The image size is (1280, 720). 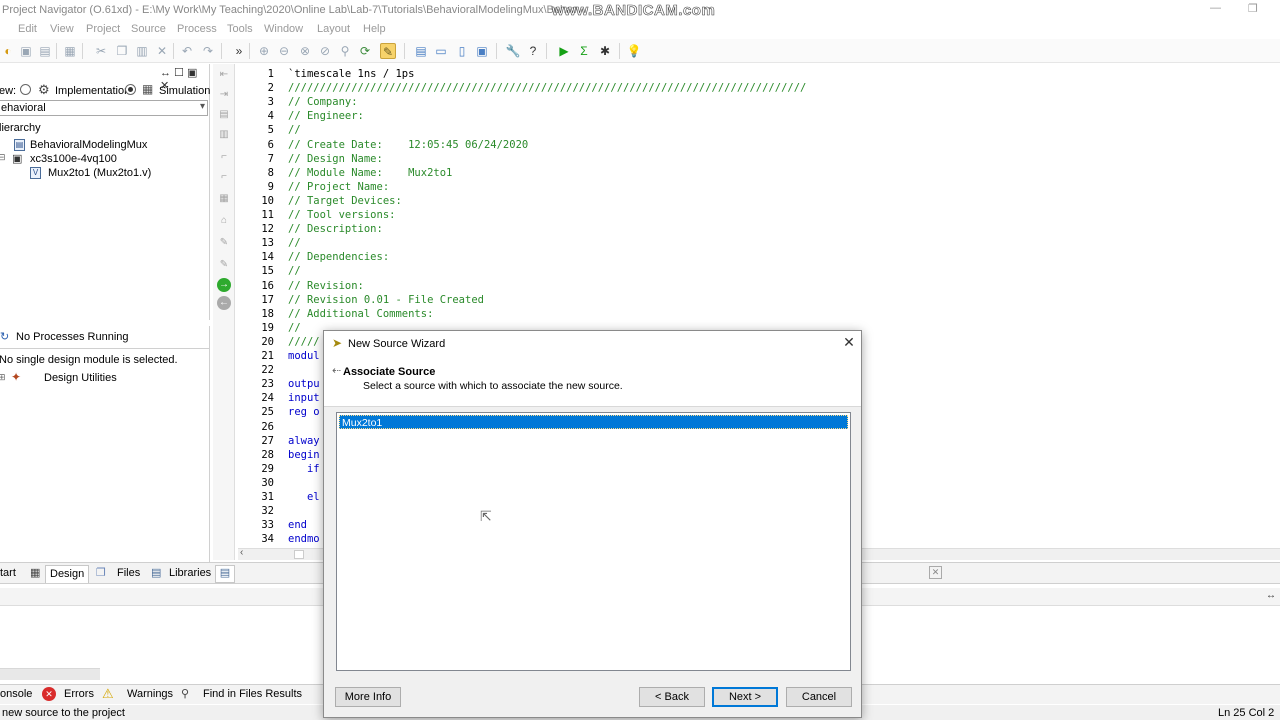 I want to click on tab-errors: Errors, so click(x=79, y=694).